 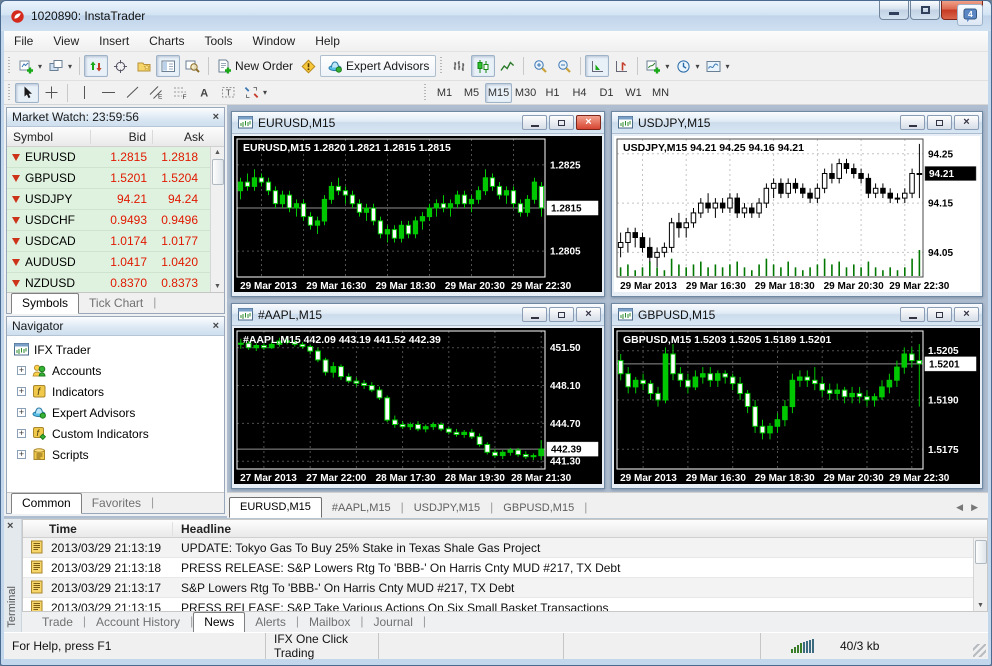 What do you see at coordinates (378, 66) in the screenshot?
I see `expert-advisors-button: Expert Advisors` at bounding box center [378, 66].